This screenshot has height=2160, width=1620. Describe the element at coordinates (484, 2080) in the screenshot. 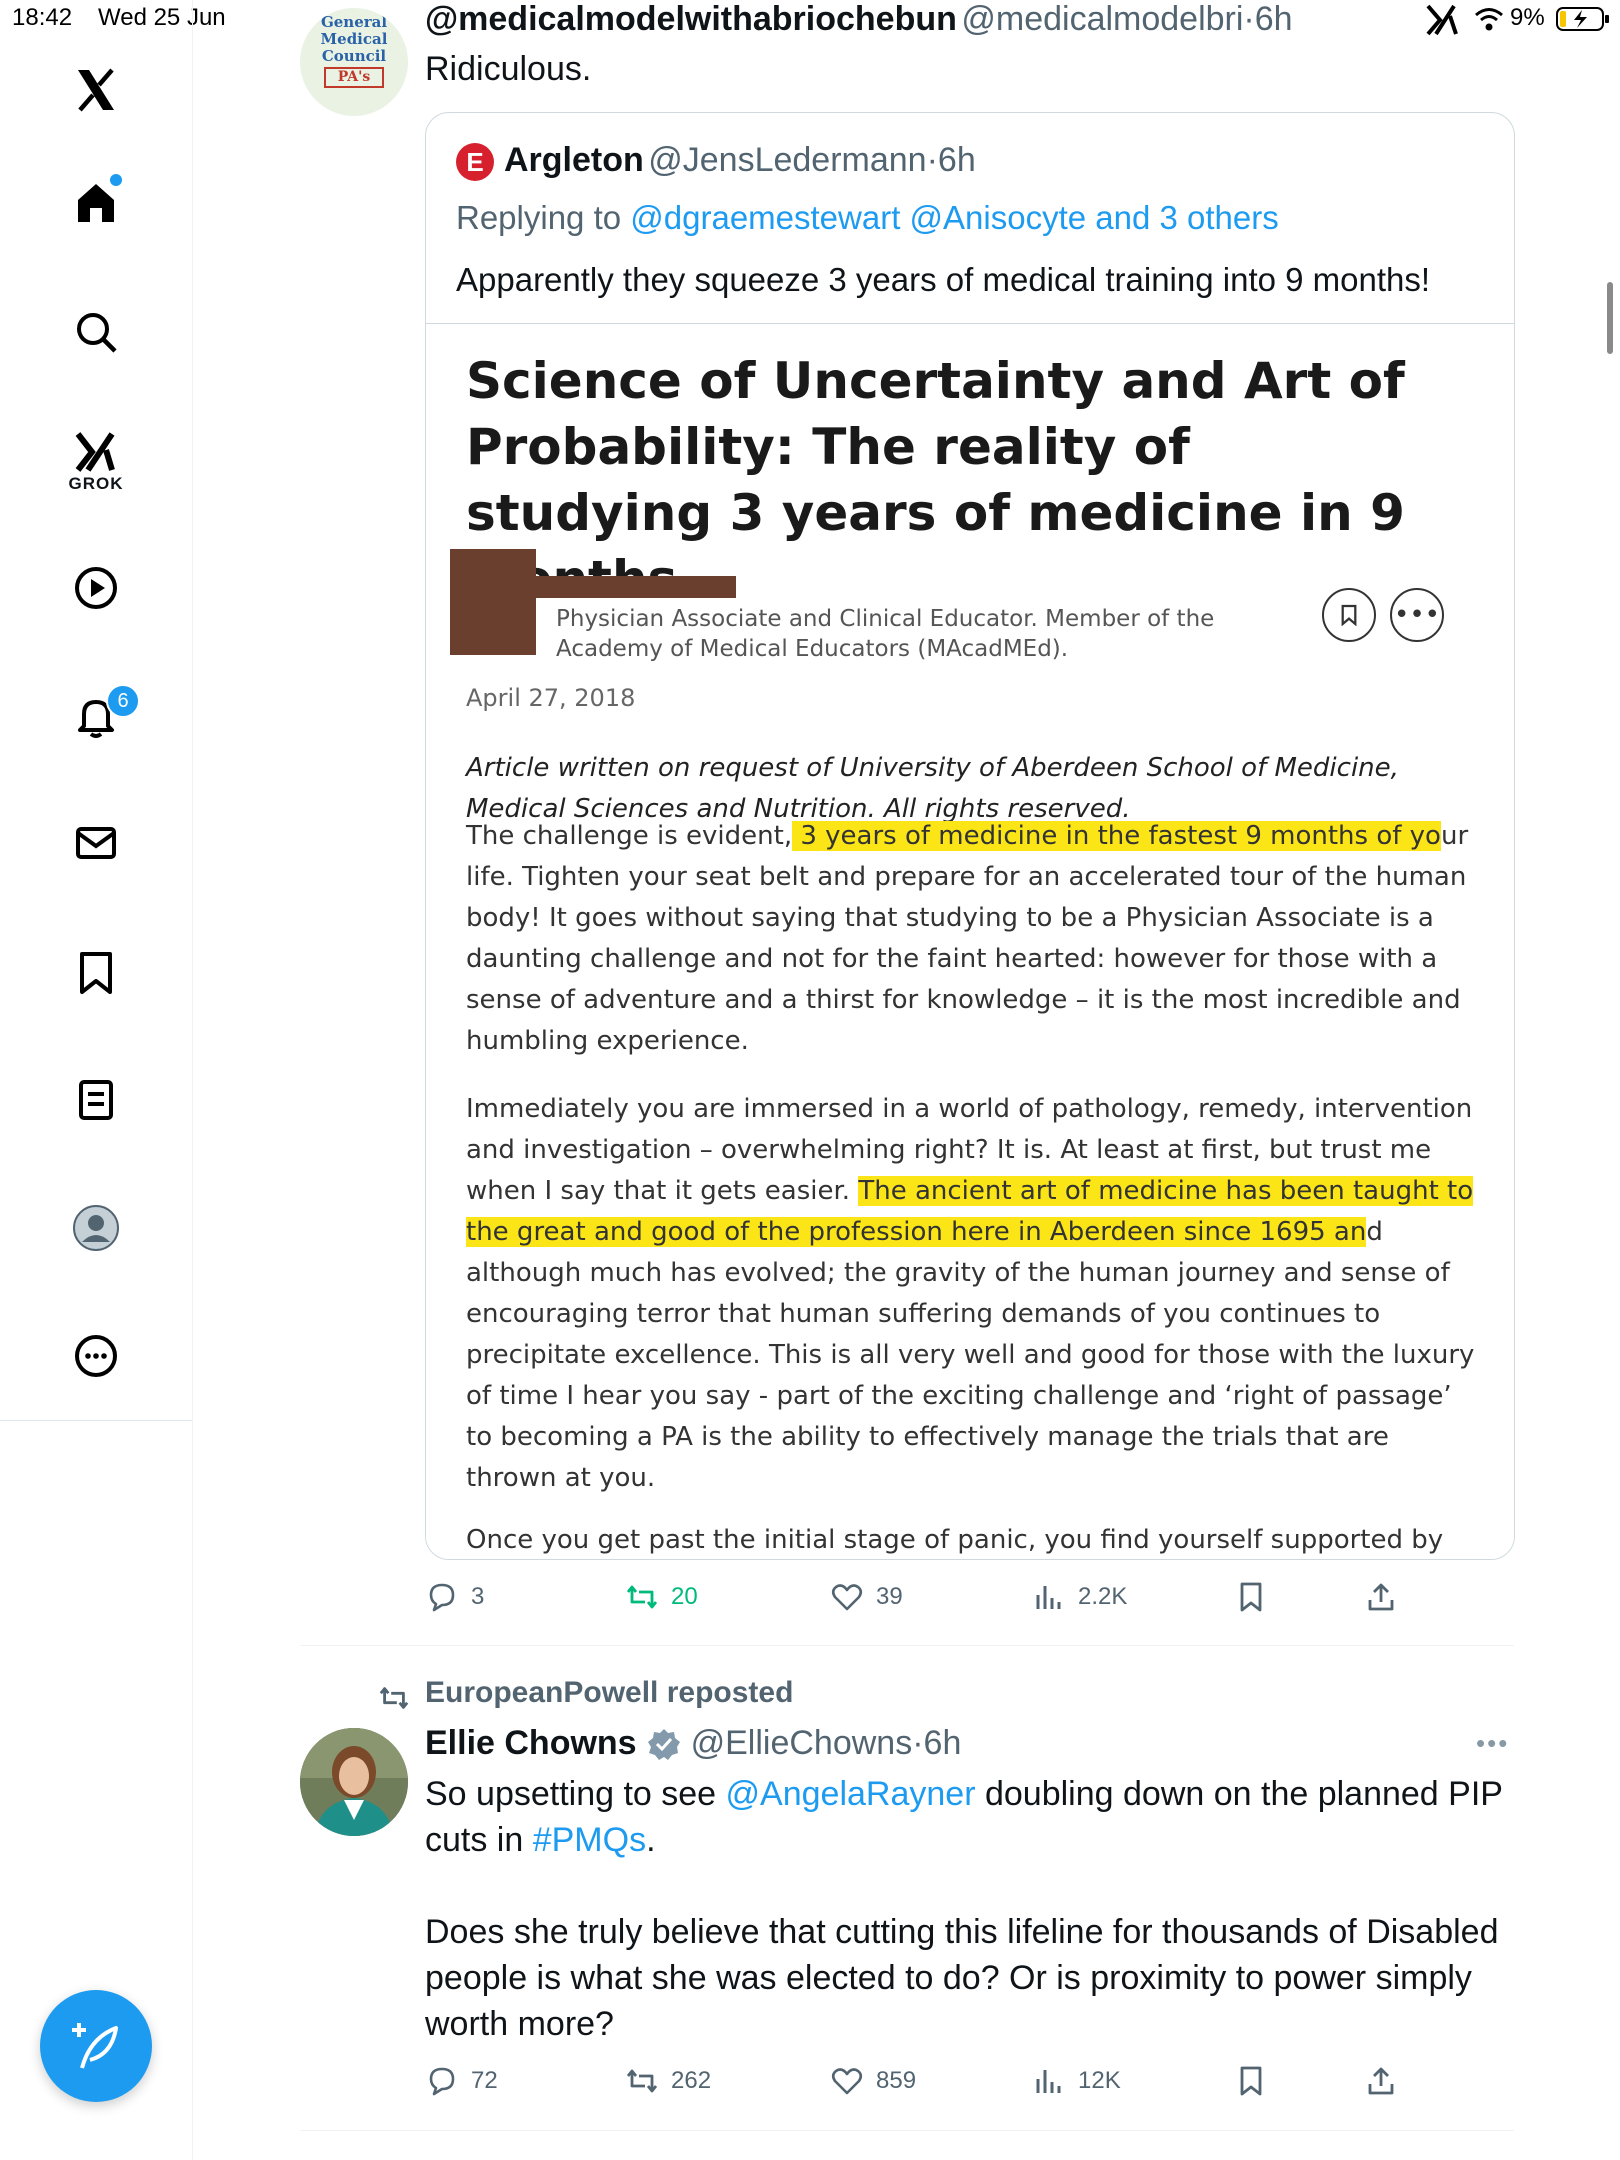

I see `reply-count: 72` at that location.